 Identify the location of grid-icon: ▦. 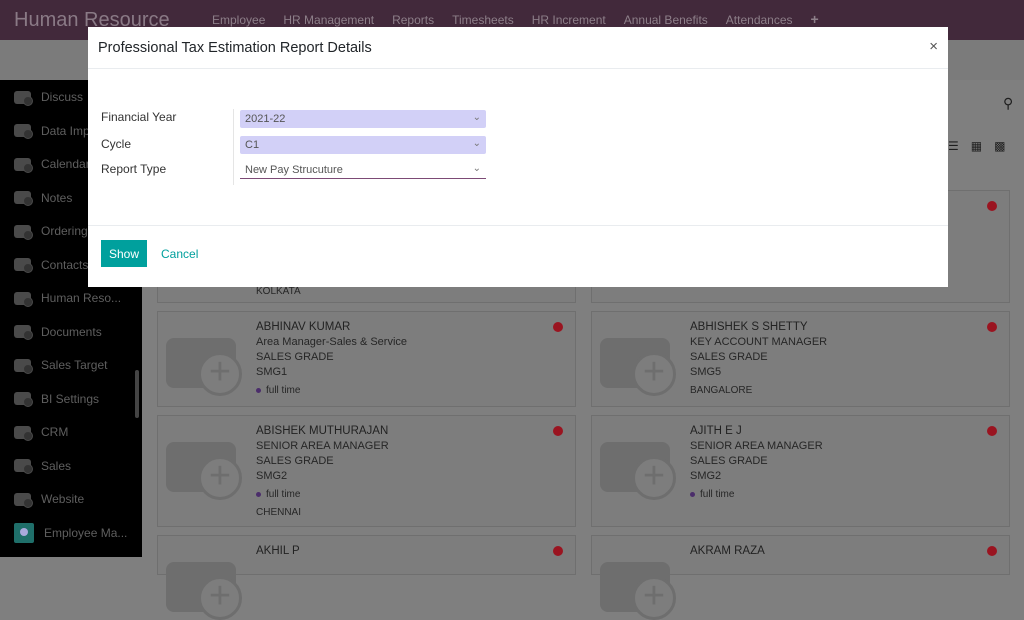
(976, 146).